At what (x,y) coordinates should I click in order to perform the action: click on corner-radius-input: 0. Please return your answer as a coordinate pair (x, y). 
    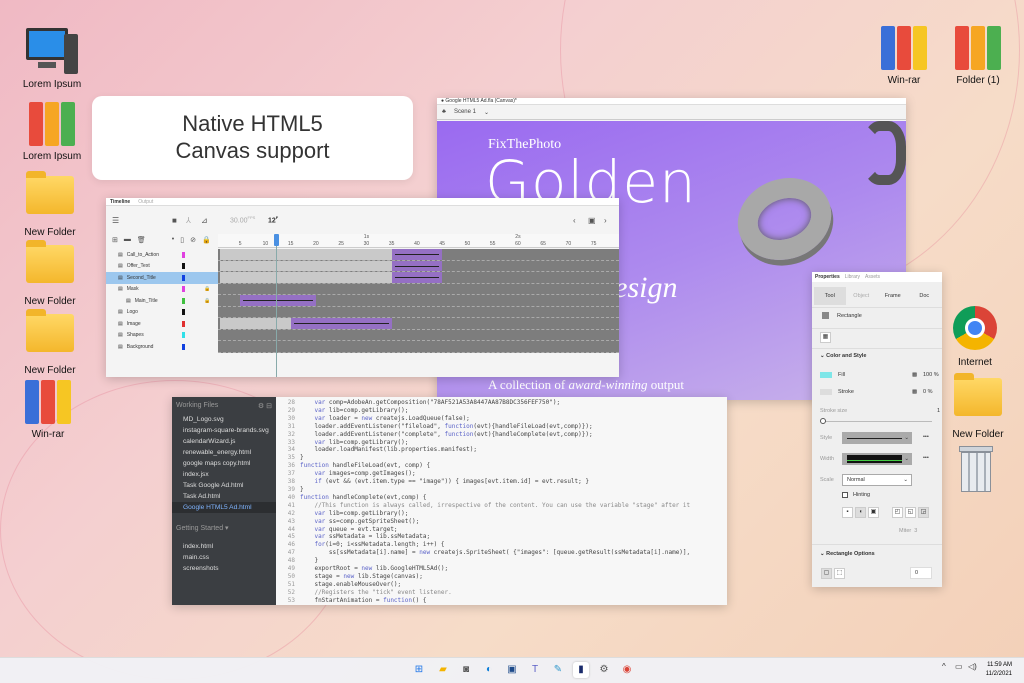
    Looking at the image, I should click on (921, 573).